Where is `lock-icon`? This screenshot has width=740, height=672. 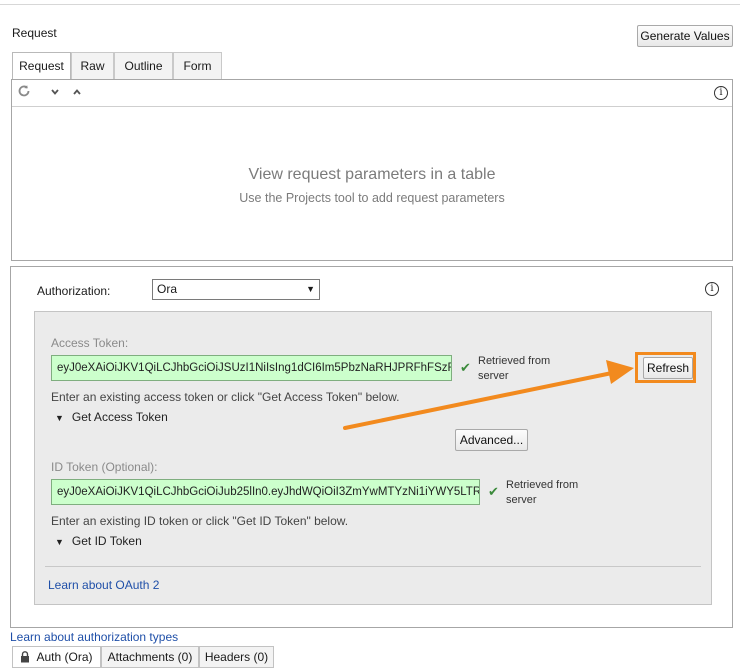
lock-icon is located at coordinates (25, 659).